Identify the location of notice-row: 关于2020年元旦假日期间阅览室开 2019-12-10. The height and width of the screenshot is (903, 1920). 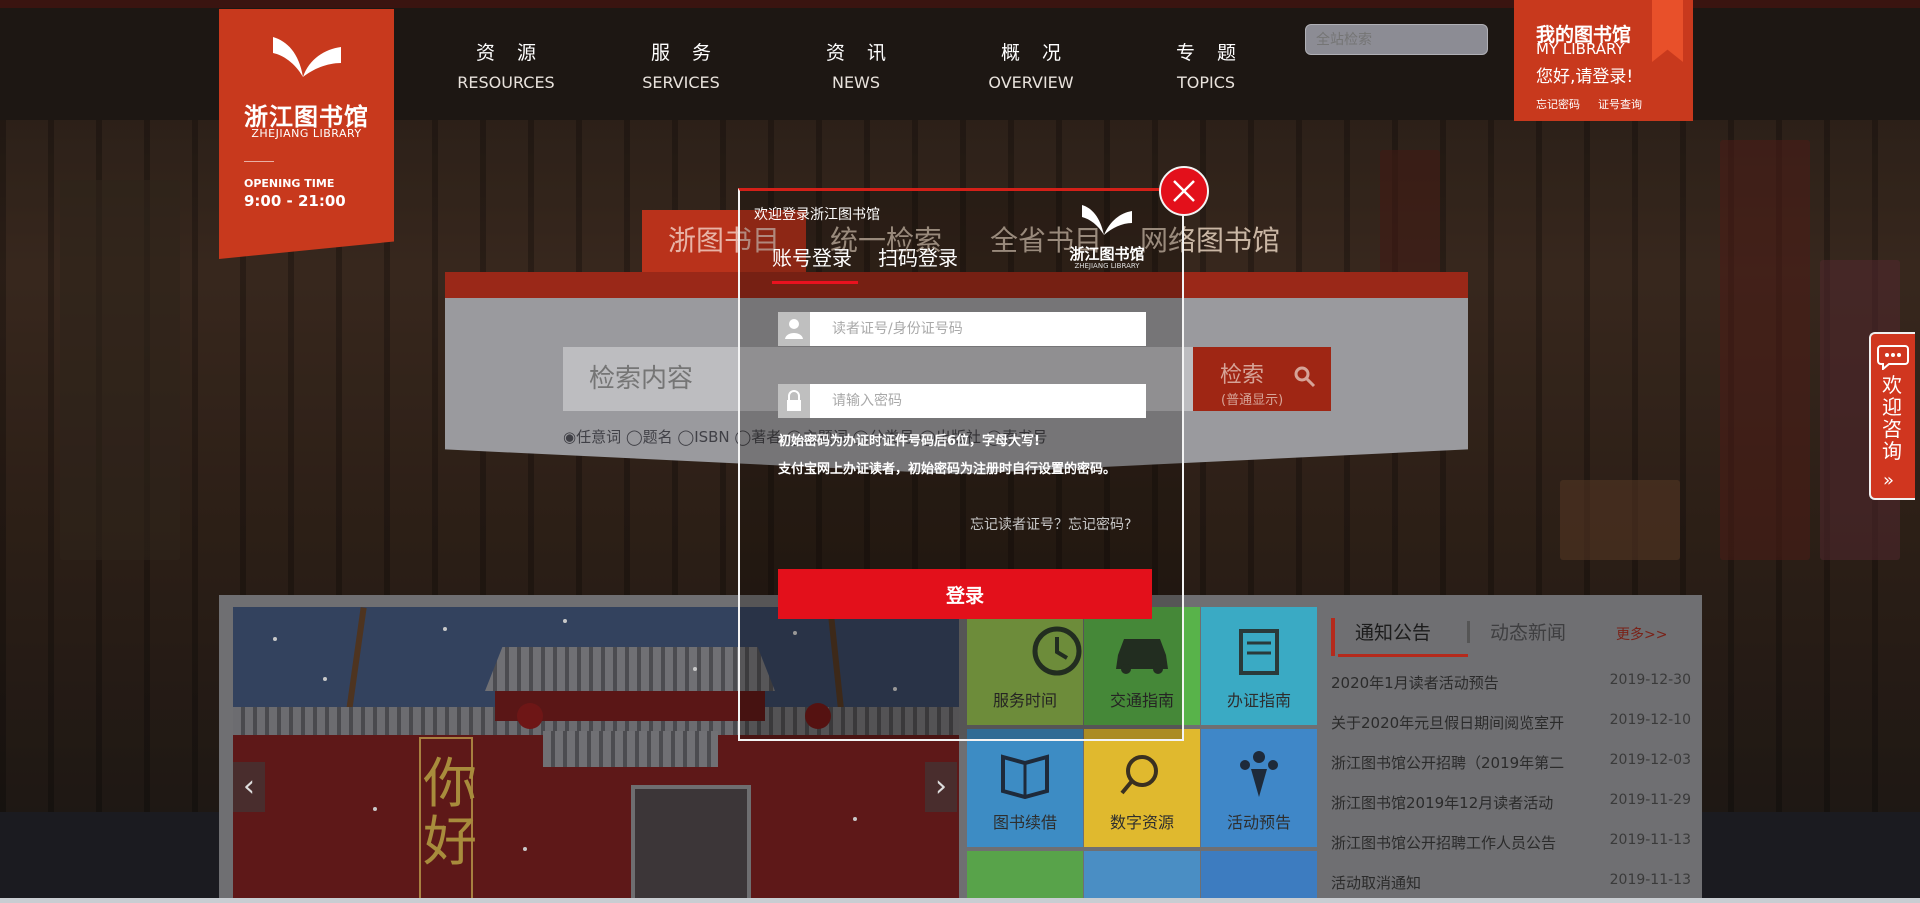
(1515, 725).